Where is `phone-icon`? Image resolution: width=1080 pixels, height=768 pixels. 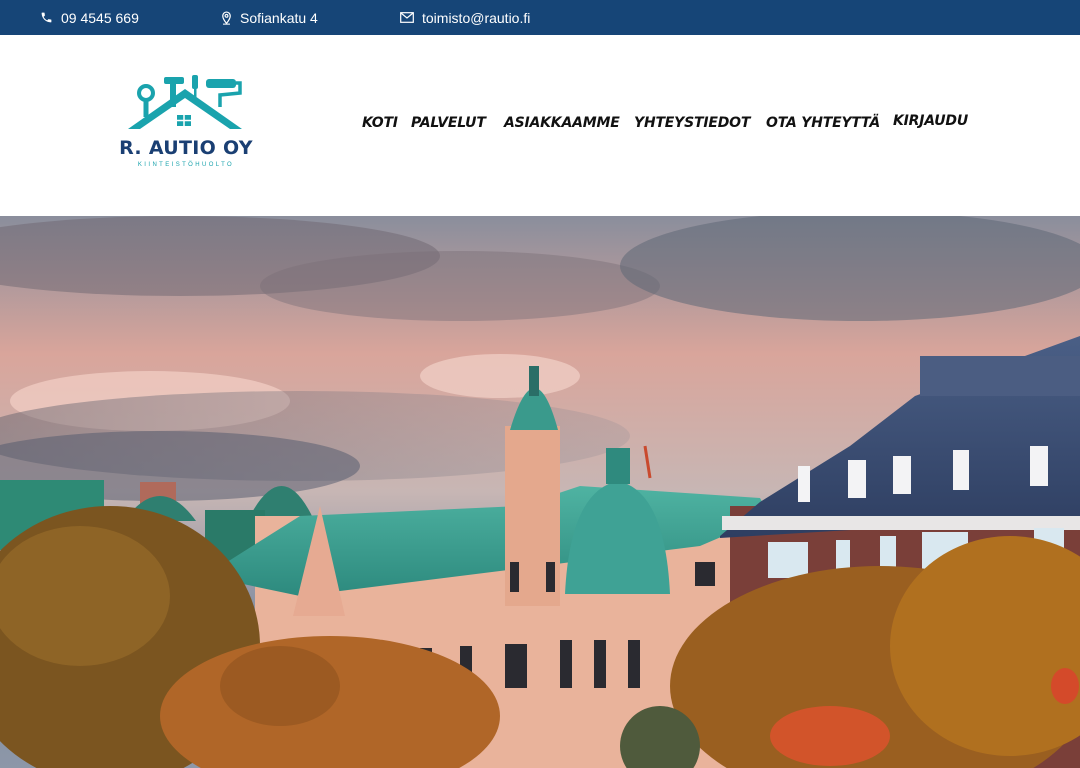
phone-icon is located at coordinates (46, 17).